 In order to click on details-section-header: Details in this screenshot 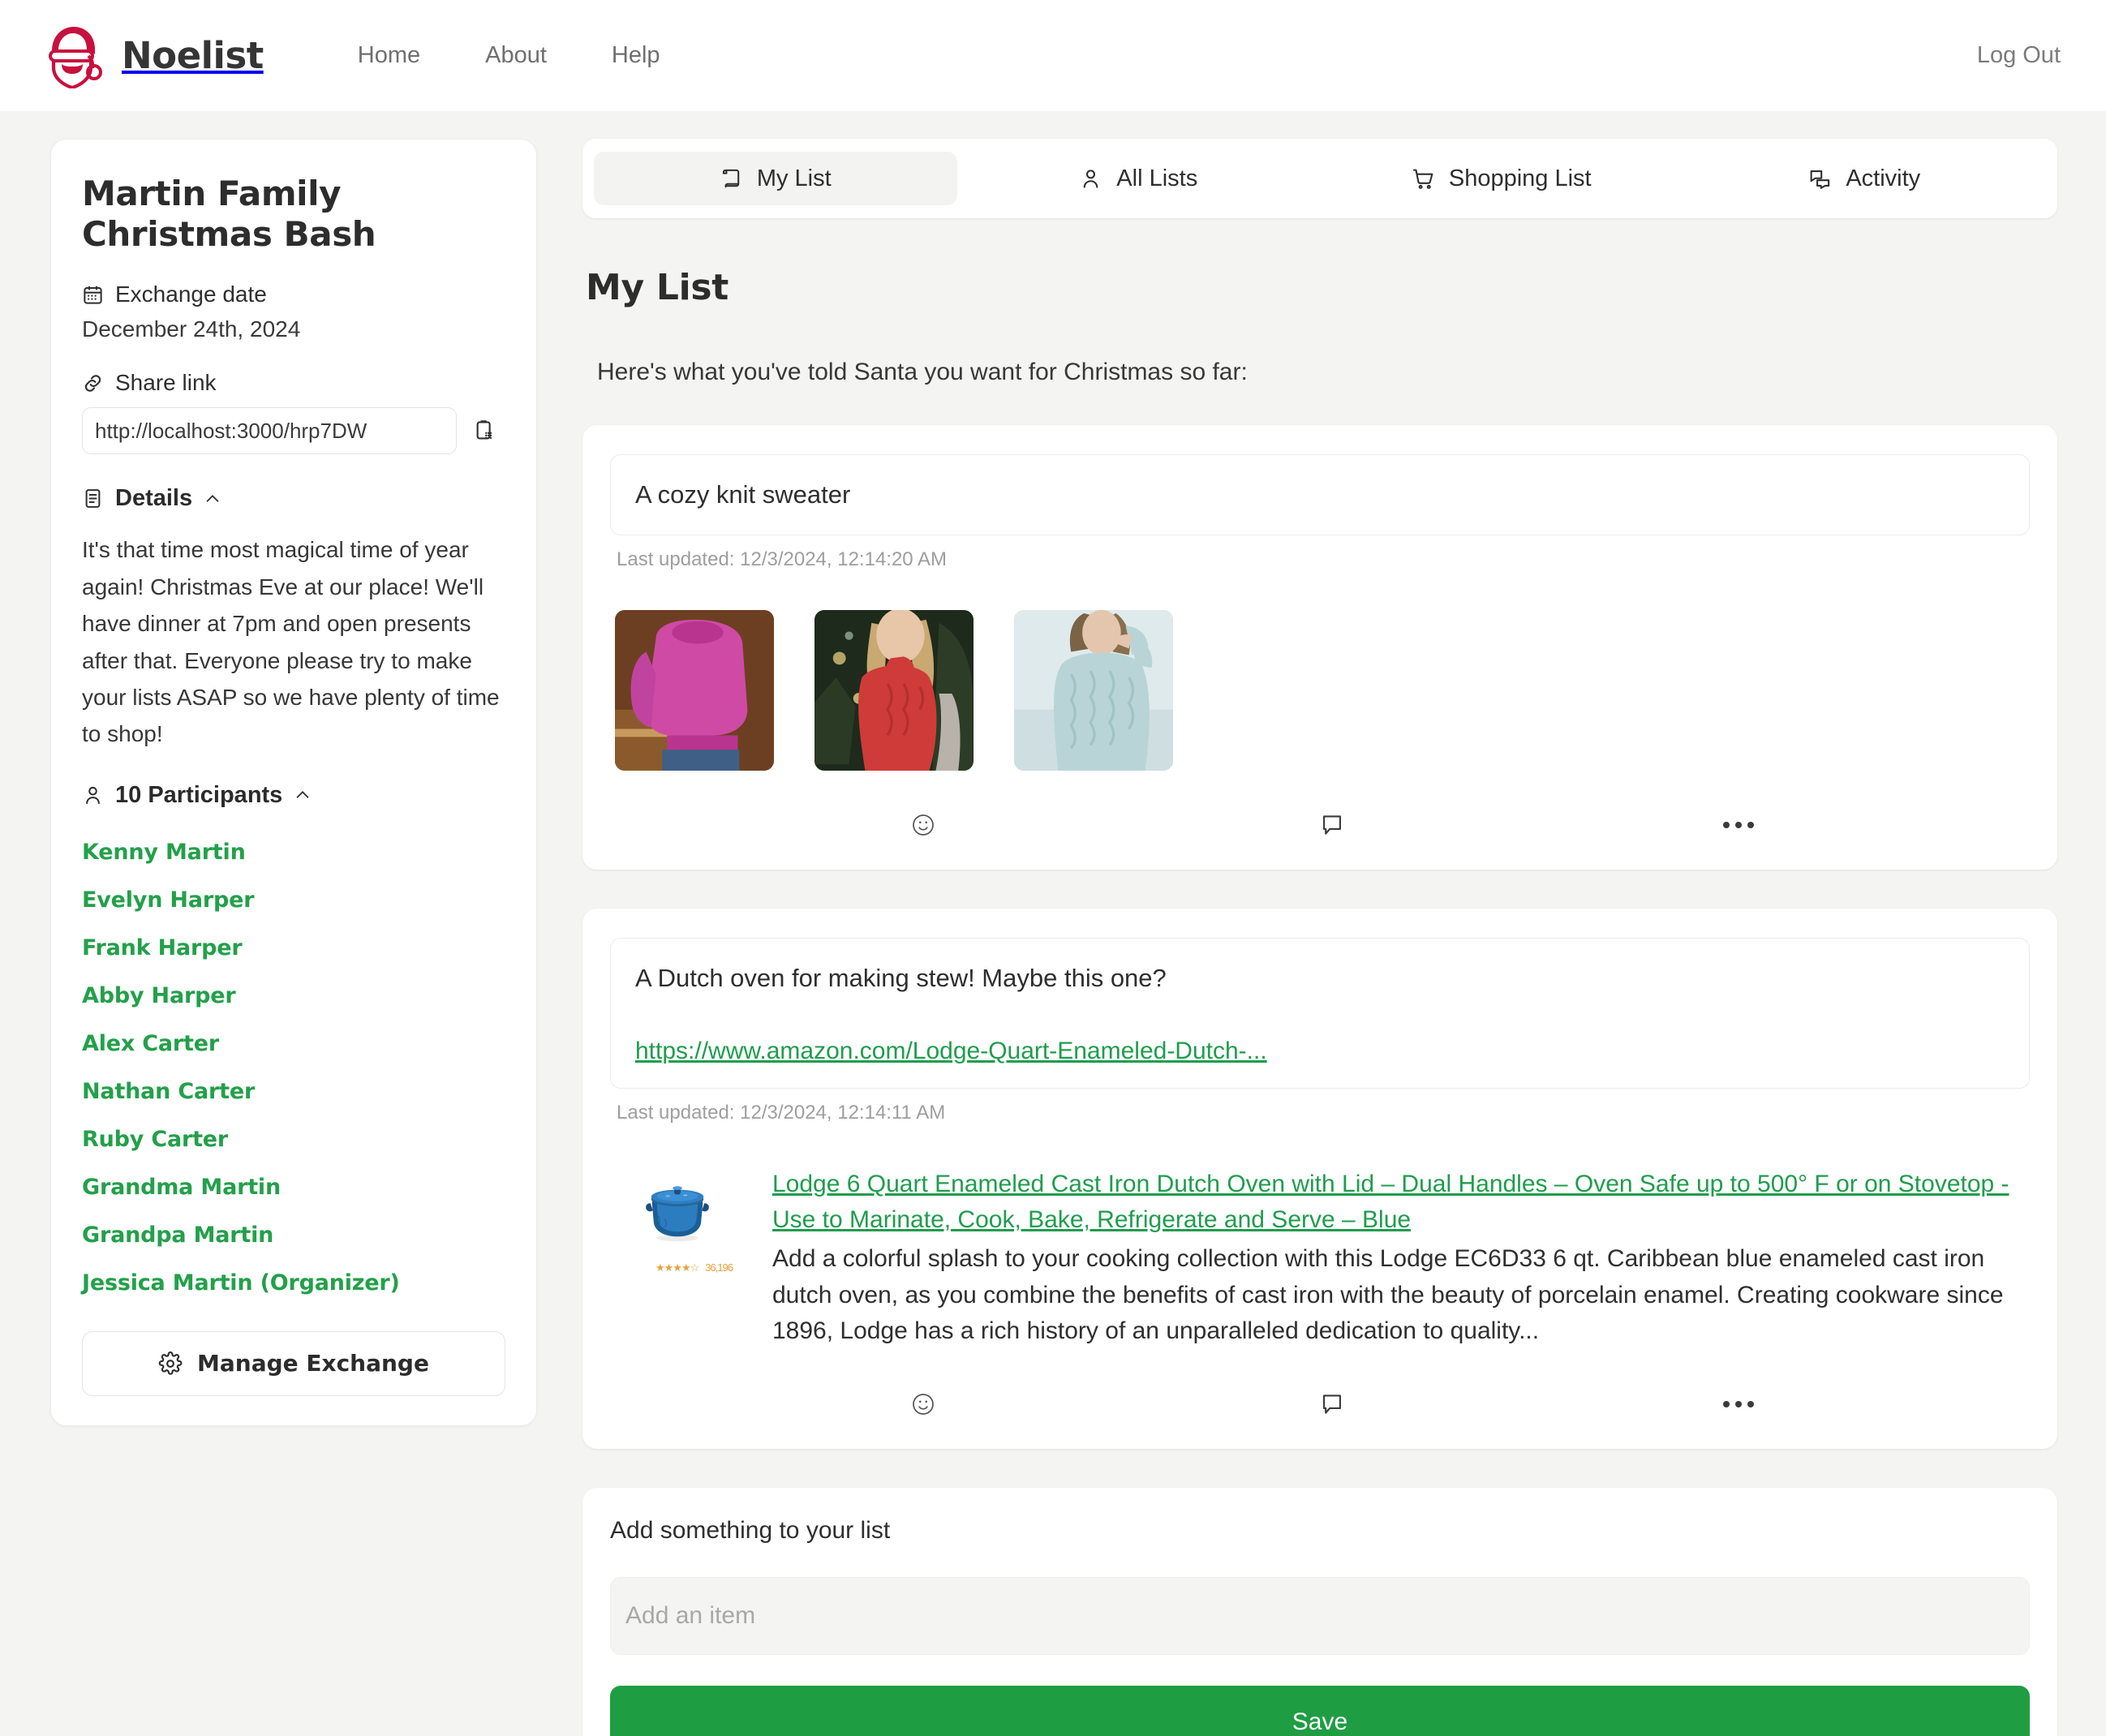, I will do `click(294, 498)`.